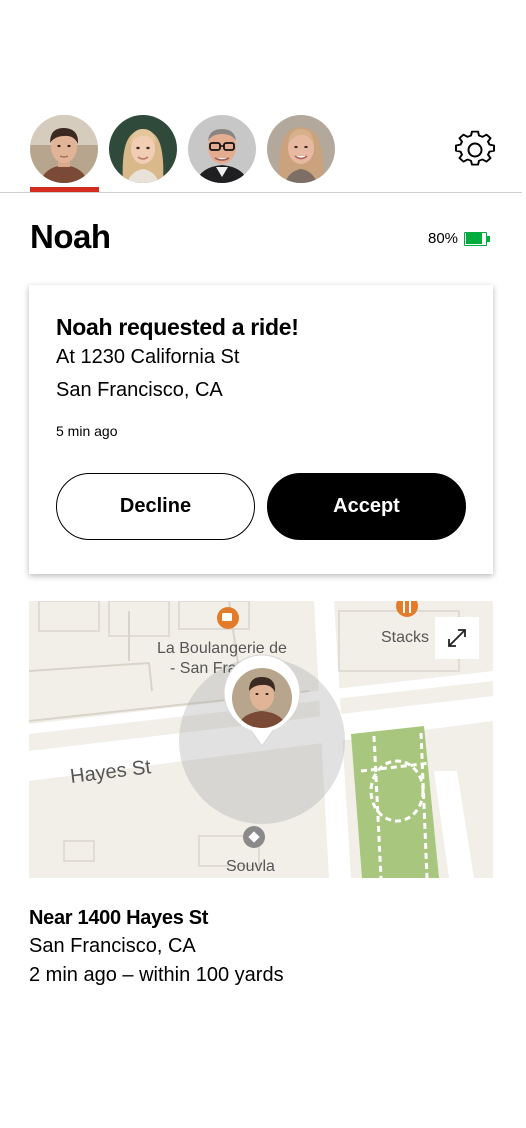 The height and width of the screenshot is (1128, 526). I want to click on ride-request-address: At 1230 California St, so click(148, 357).